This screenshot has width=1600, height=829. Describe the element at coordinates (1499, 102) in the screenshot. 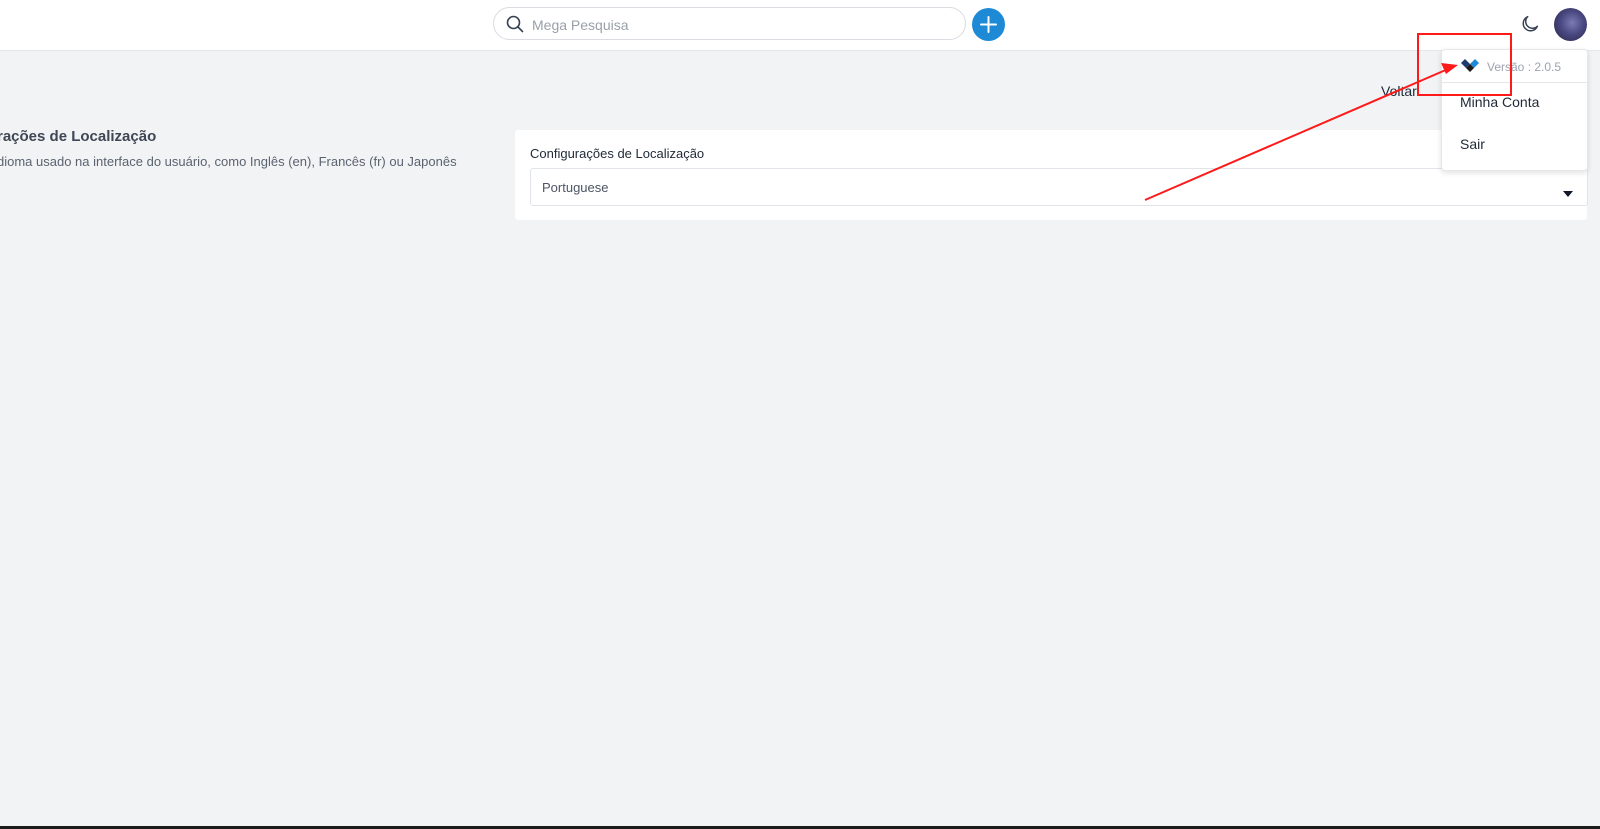

I see `menu-item-my-account: Minha Conta` at that location.